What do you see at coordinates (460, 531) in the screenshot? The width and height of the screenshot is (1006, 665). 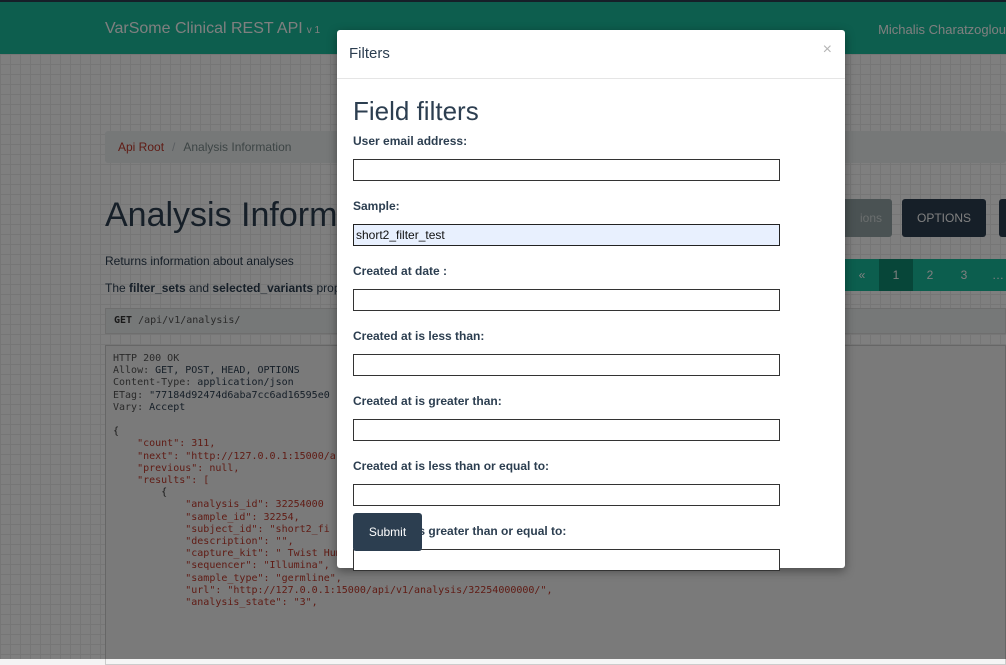 I see `field-label: Created at is greater than or equal to:` at bounding box center [460, 531].